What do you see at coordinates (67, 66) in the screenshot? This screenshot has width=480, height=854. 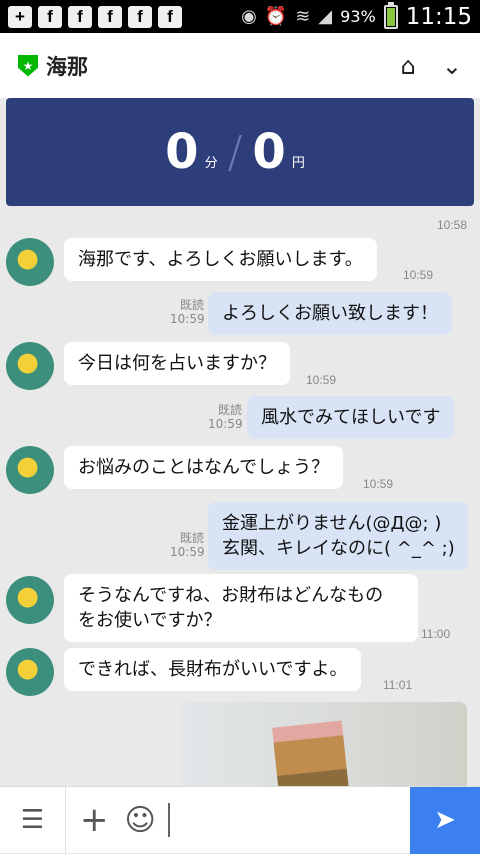 I see `chat-title: 海那` at bounding box center [67, 66].